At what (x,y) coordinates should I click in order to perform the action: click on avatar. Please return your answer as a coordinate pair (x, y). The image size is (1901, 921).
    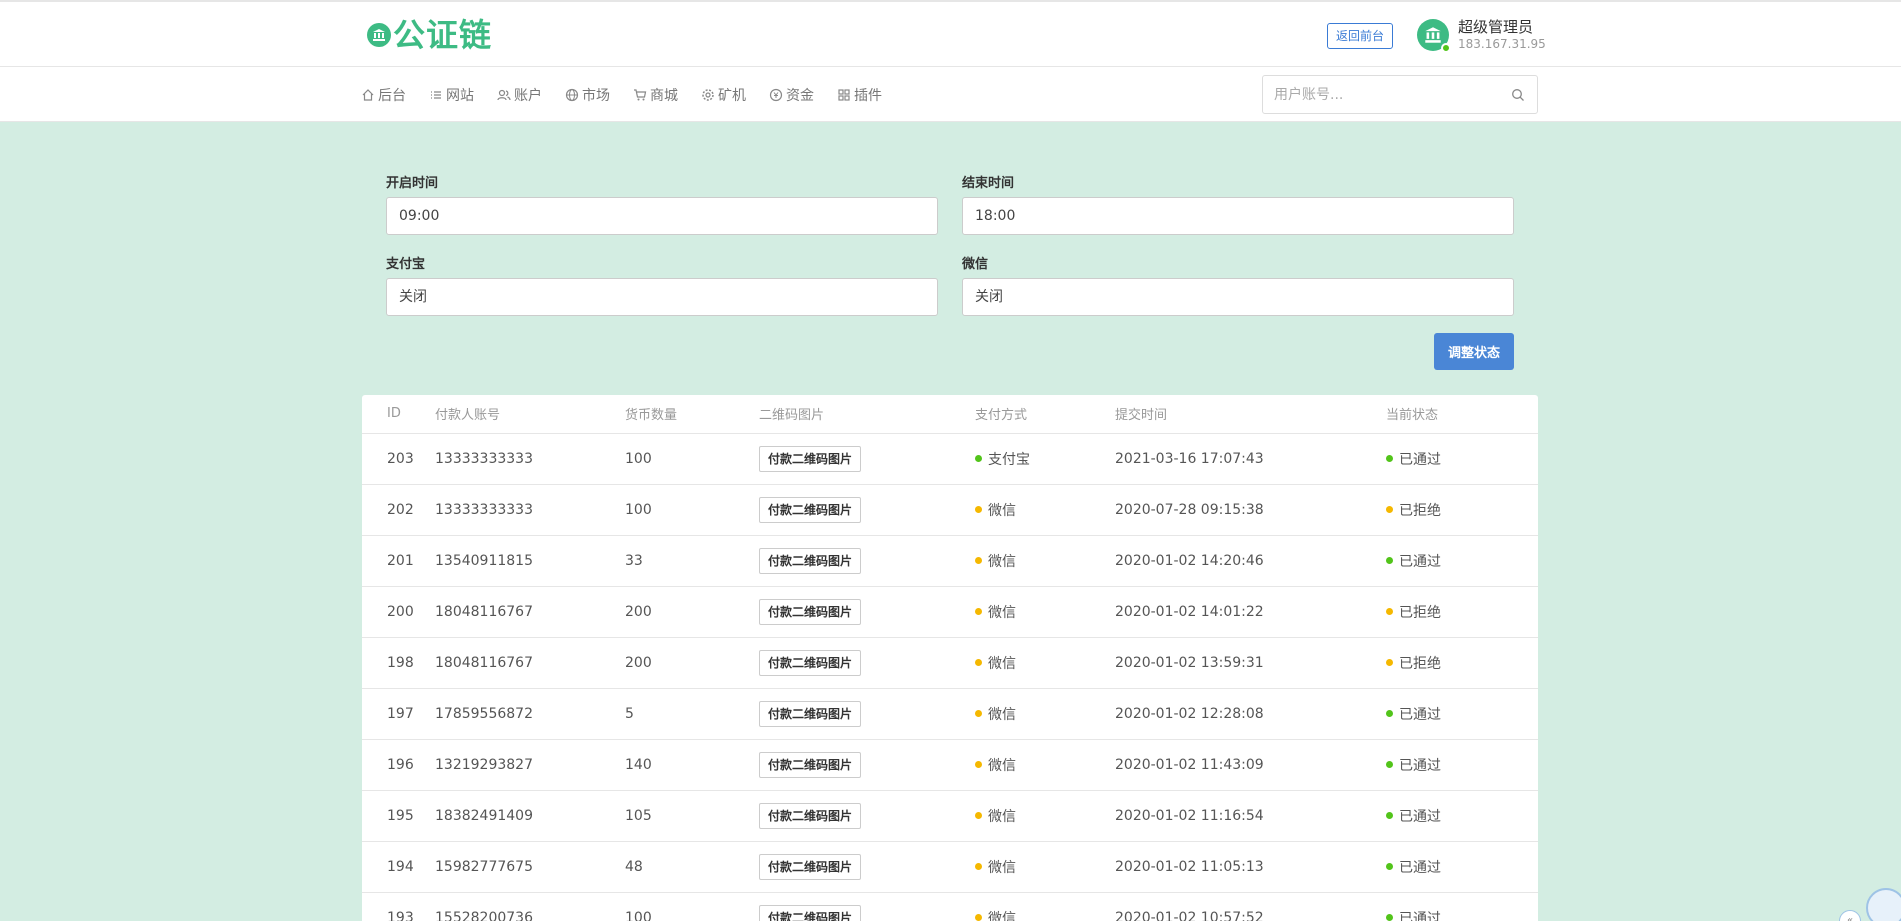
    Looking at the image, I should click on (1434, 36).